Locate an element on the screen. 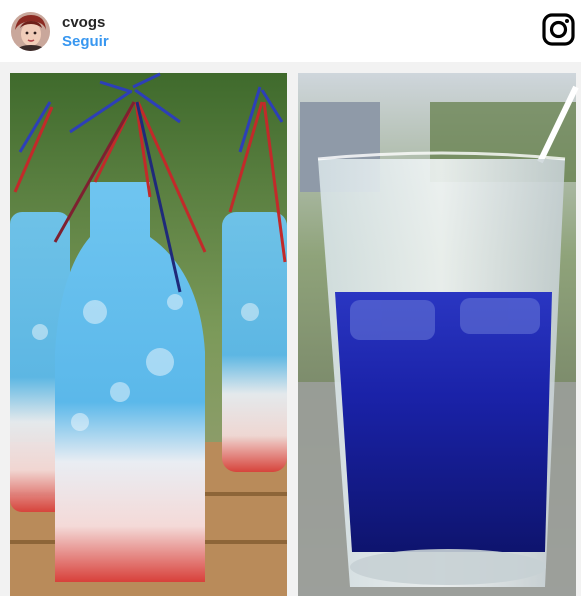 This screenshot has width=581, height=596. username: cvogs is located at coordinates (83, 23).